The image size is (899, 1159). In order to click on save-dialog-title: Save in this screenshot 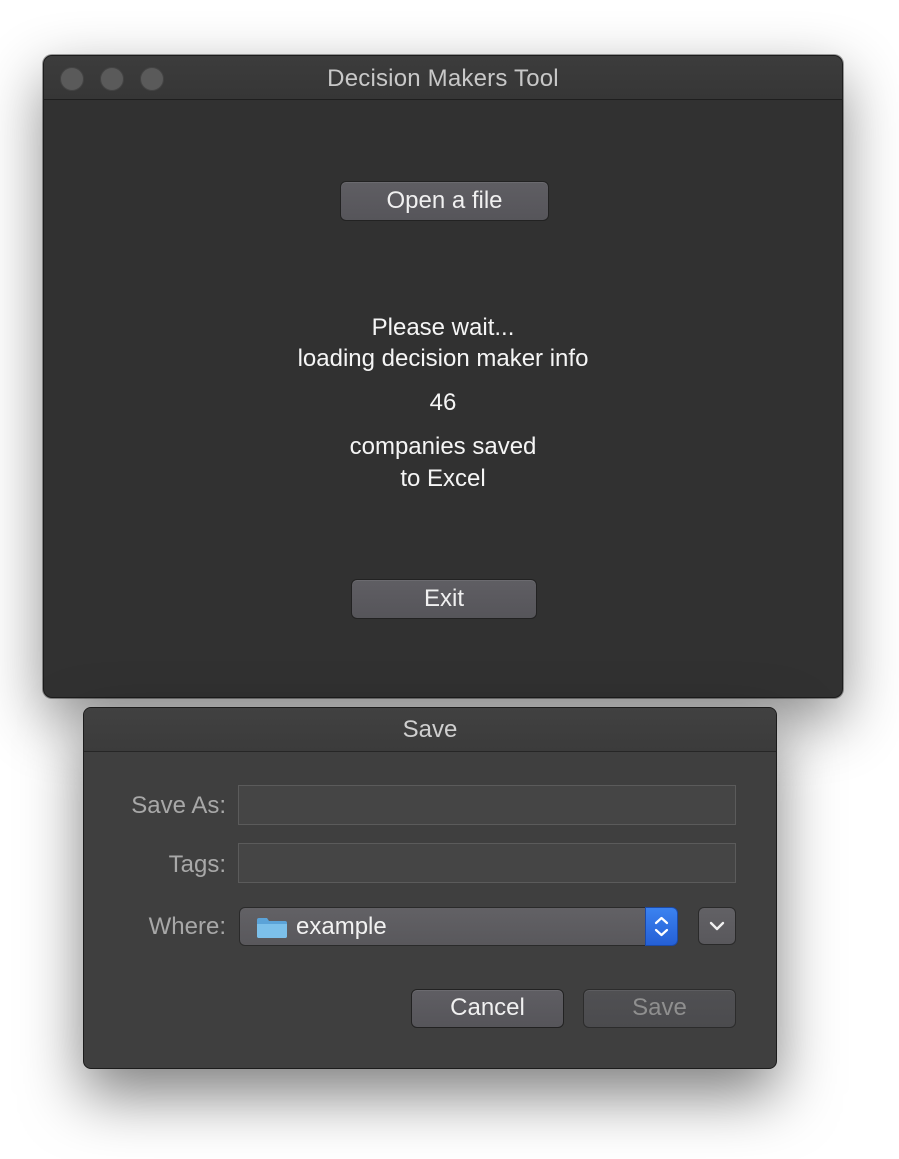, I will do `click(430, 729)`.